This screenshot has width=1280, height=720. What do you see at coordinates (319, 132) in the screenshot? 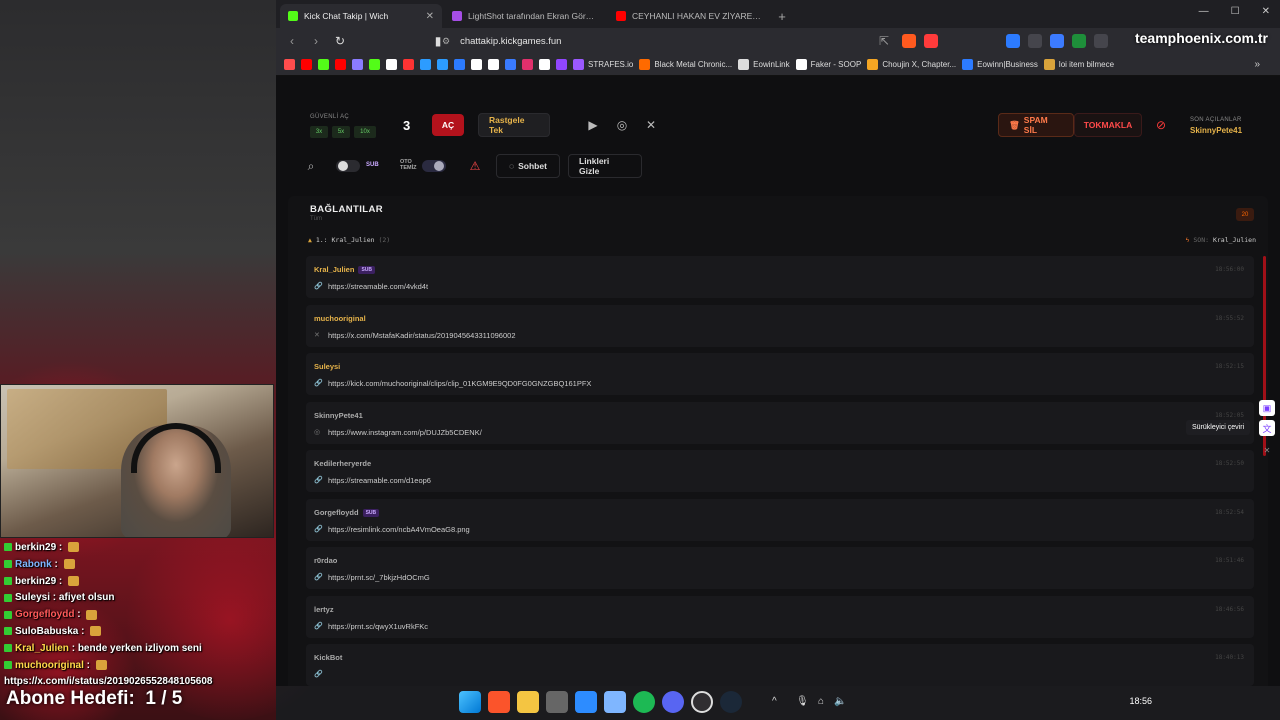
I see `multiplier-3x: 3x` at bounding box center [319, 132].